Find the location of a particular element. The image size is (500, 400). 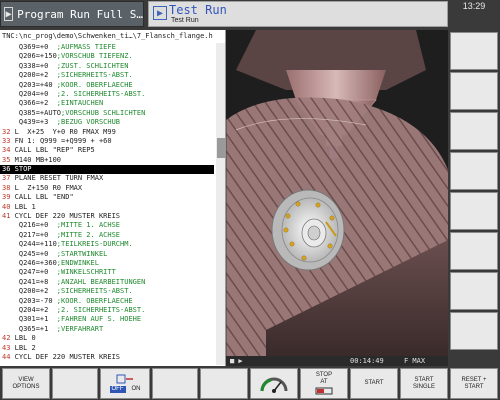

stop-at-label: STOP AT is located at coordinates (324, 378).